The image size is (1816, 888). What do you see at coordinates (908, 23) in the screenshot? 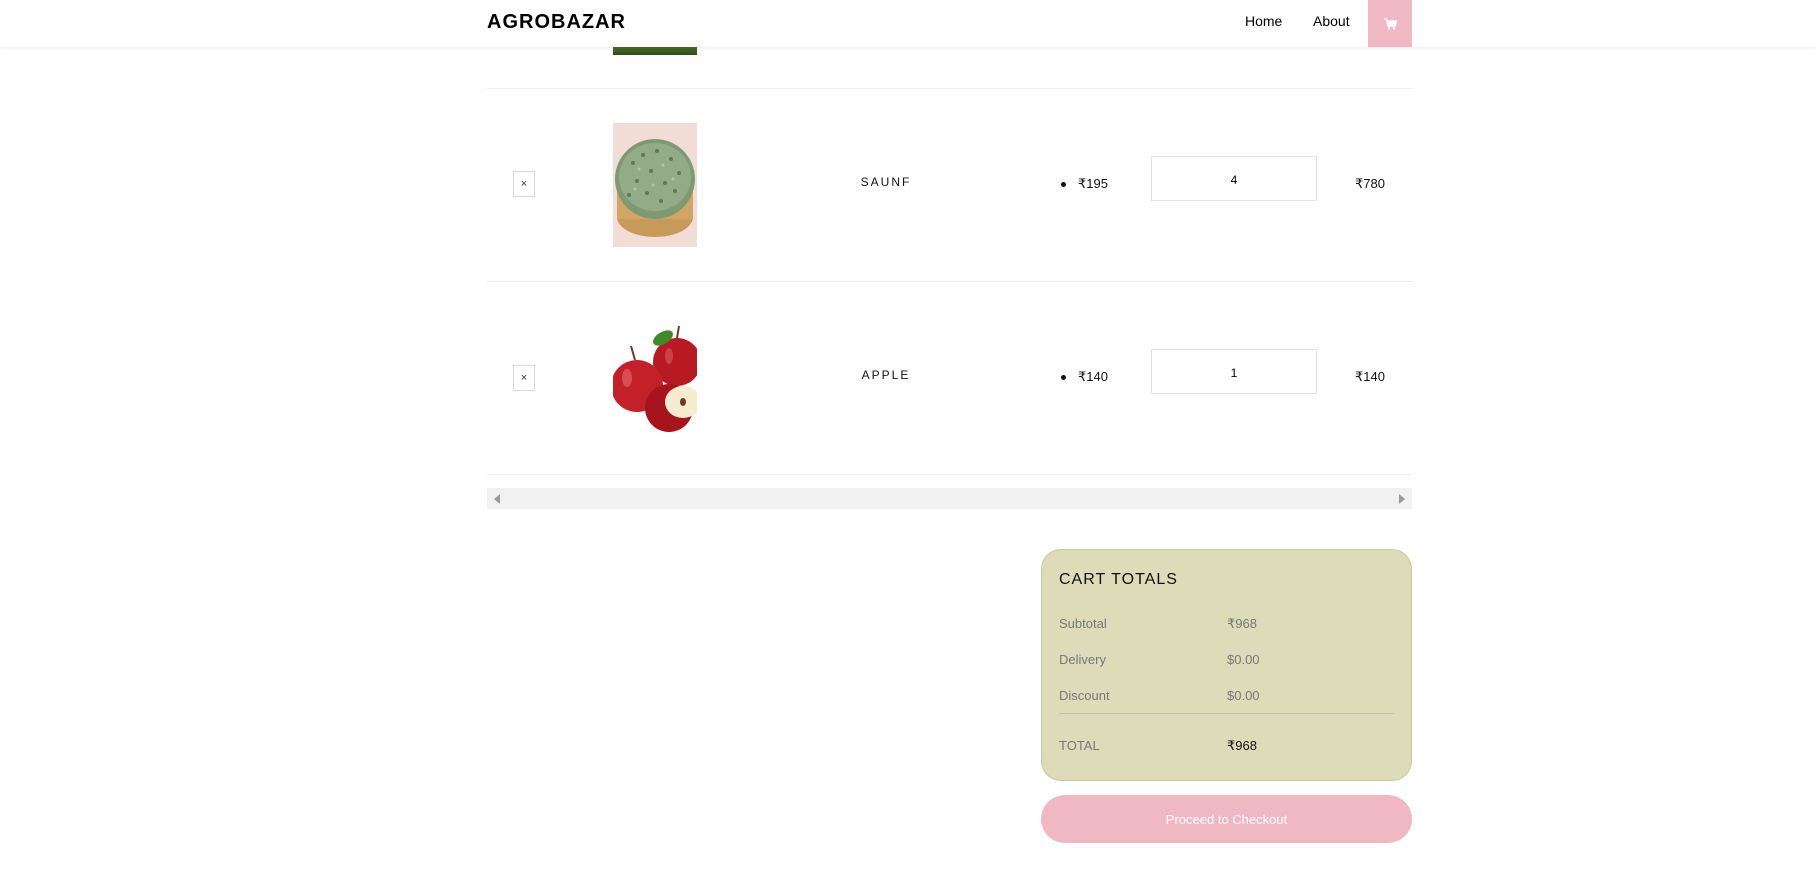
I see `top-navbar: AGROBAZAR Home About` at bounding box center [908, 23].